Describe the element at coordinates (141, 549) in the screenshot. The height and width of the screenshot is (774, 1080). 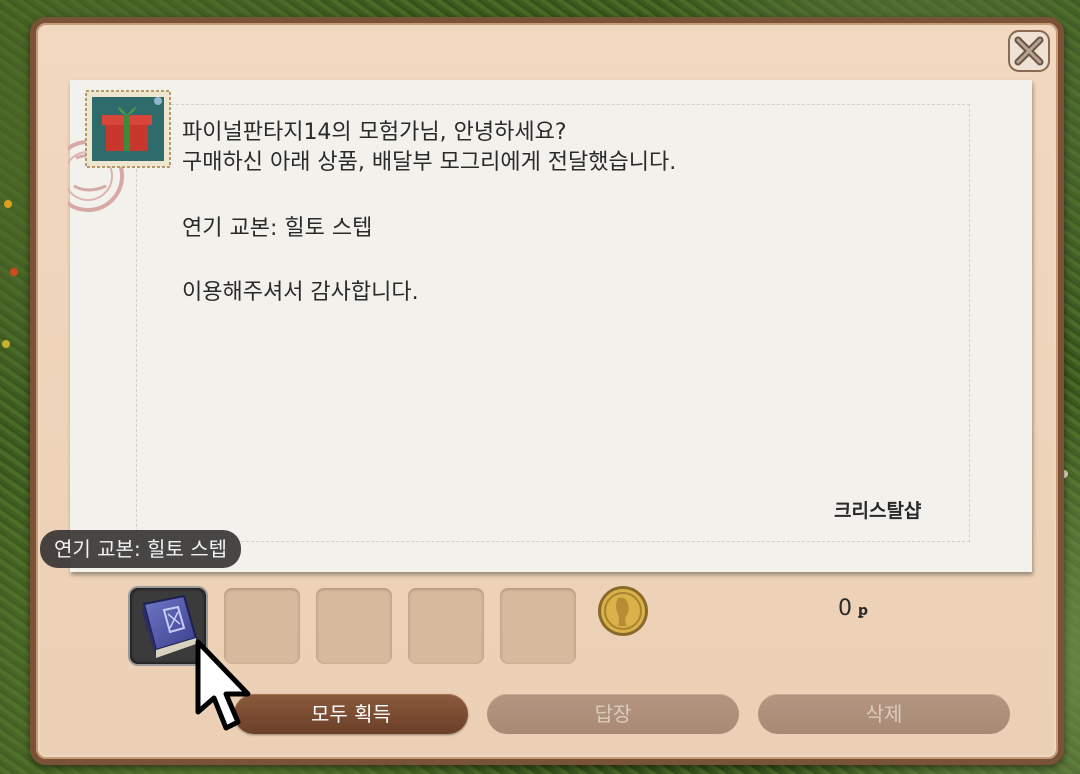
I see `item-tooltip: 연기 교본: 힐토 스텝` at that location.